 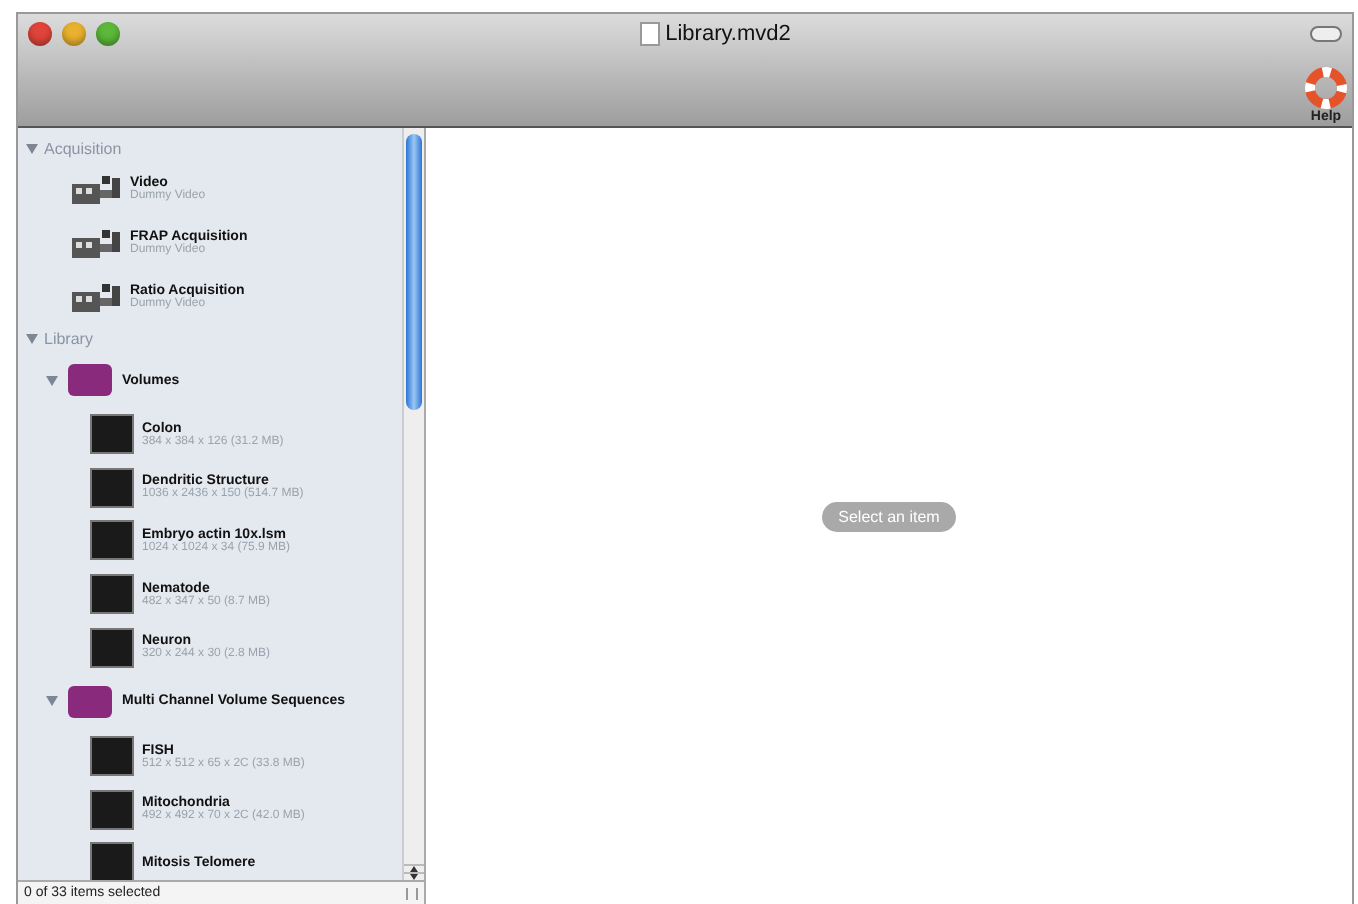 I want to click on window-title: Library.mvd2, so click(x=728, y=34).